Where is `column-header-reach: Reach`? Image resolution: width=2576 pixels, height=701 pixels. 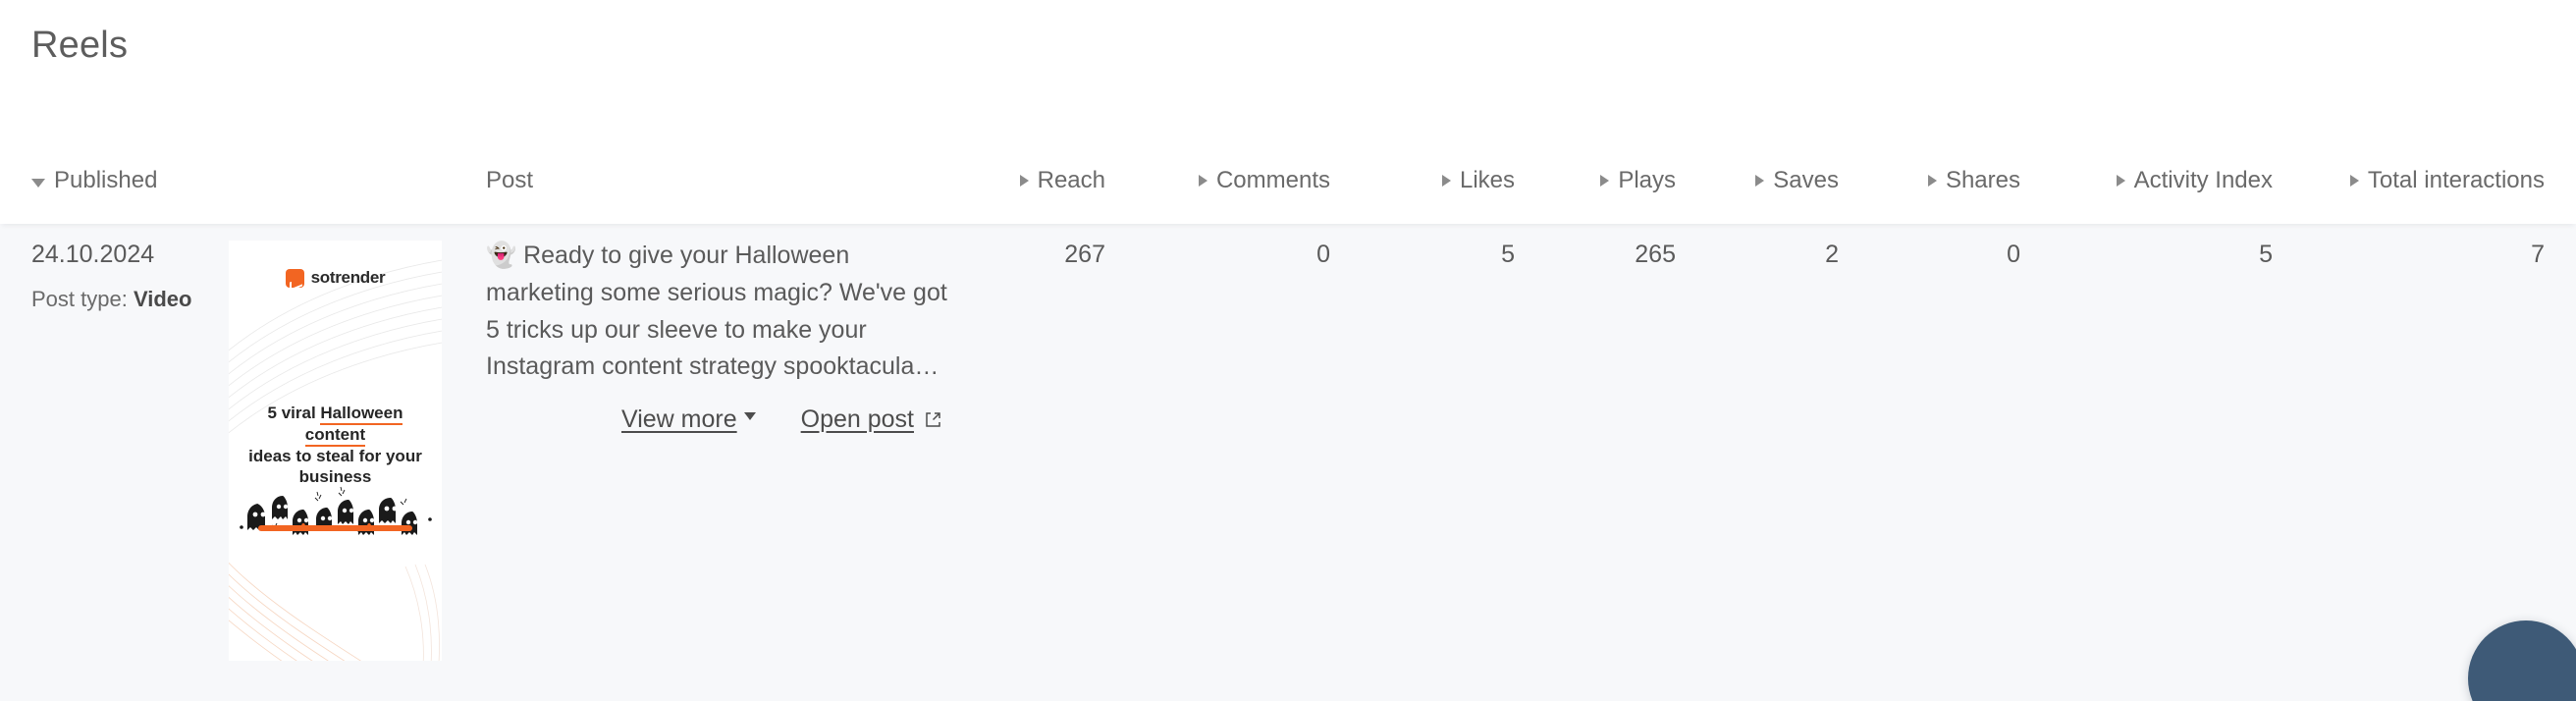
column-header-reach: Reach is located at coordinates (1053, 180).